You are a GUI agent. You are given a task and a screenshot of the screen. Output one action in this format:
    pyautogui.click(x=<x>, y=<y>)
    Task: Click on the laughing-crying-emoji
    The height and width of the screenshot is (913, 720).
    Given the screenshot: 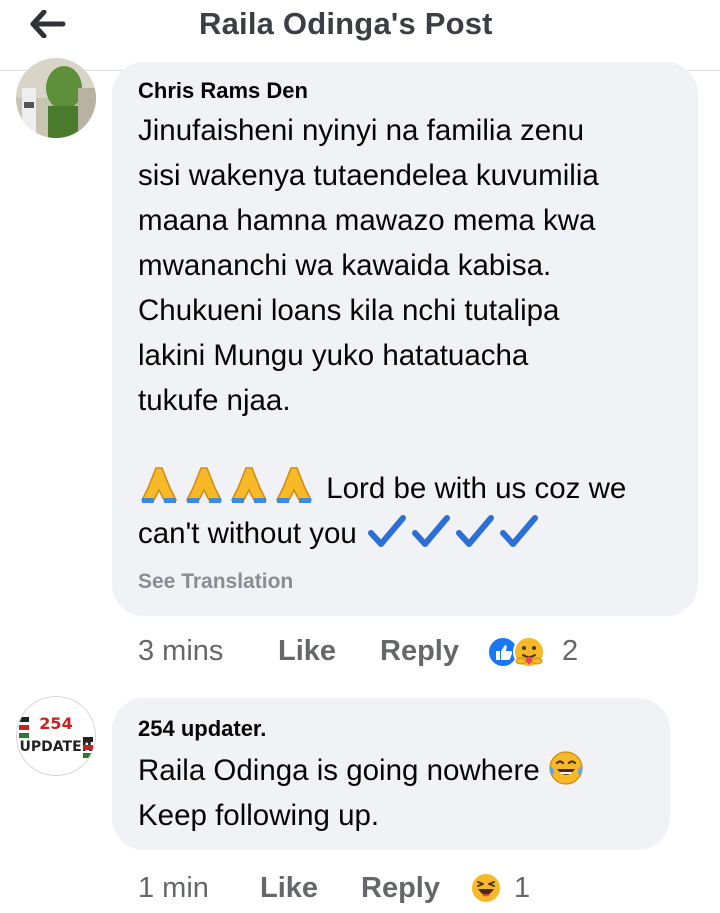 What is the action you would take?
    pyautogui.click(x=566, y=774)
    